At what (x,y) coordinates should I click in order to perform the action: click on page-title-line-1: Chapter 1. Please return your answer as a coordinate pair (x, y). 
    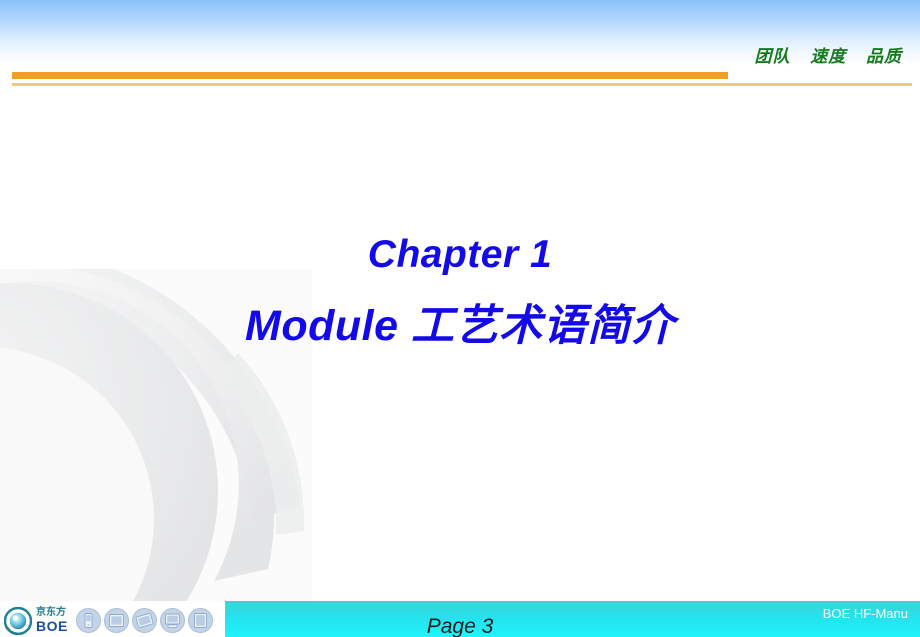
    Looking at the image, I should click on (460, 254).